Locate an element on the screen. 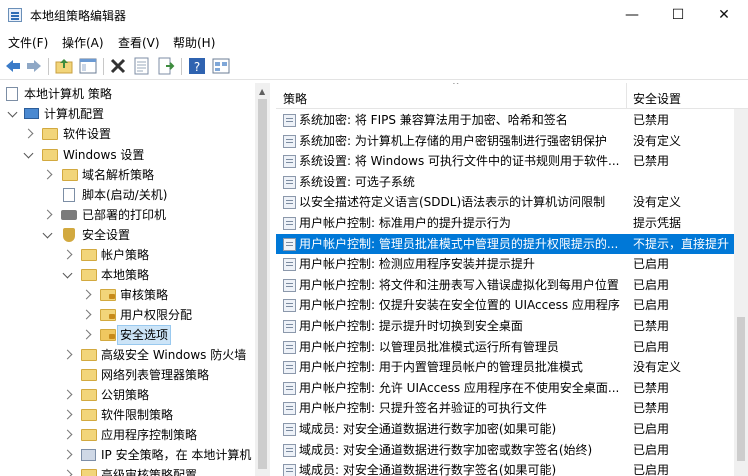 The image size is (748, 476). tree-scrollbar-thumb is located at coordinates (262, 284).